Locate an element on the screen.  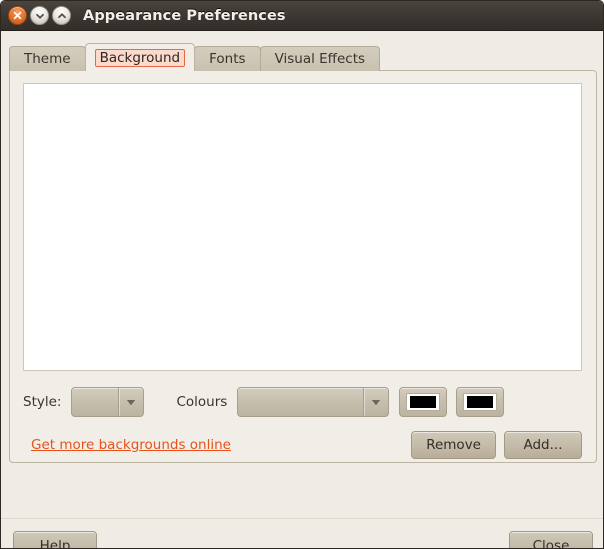
primary-colour-swatch is located at coordinates (423, 402).